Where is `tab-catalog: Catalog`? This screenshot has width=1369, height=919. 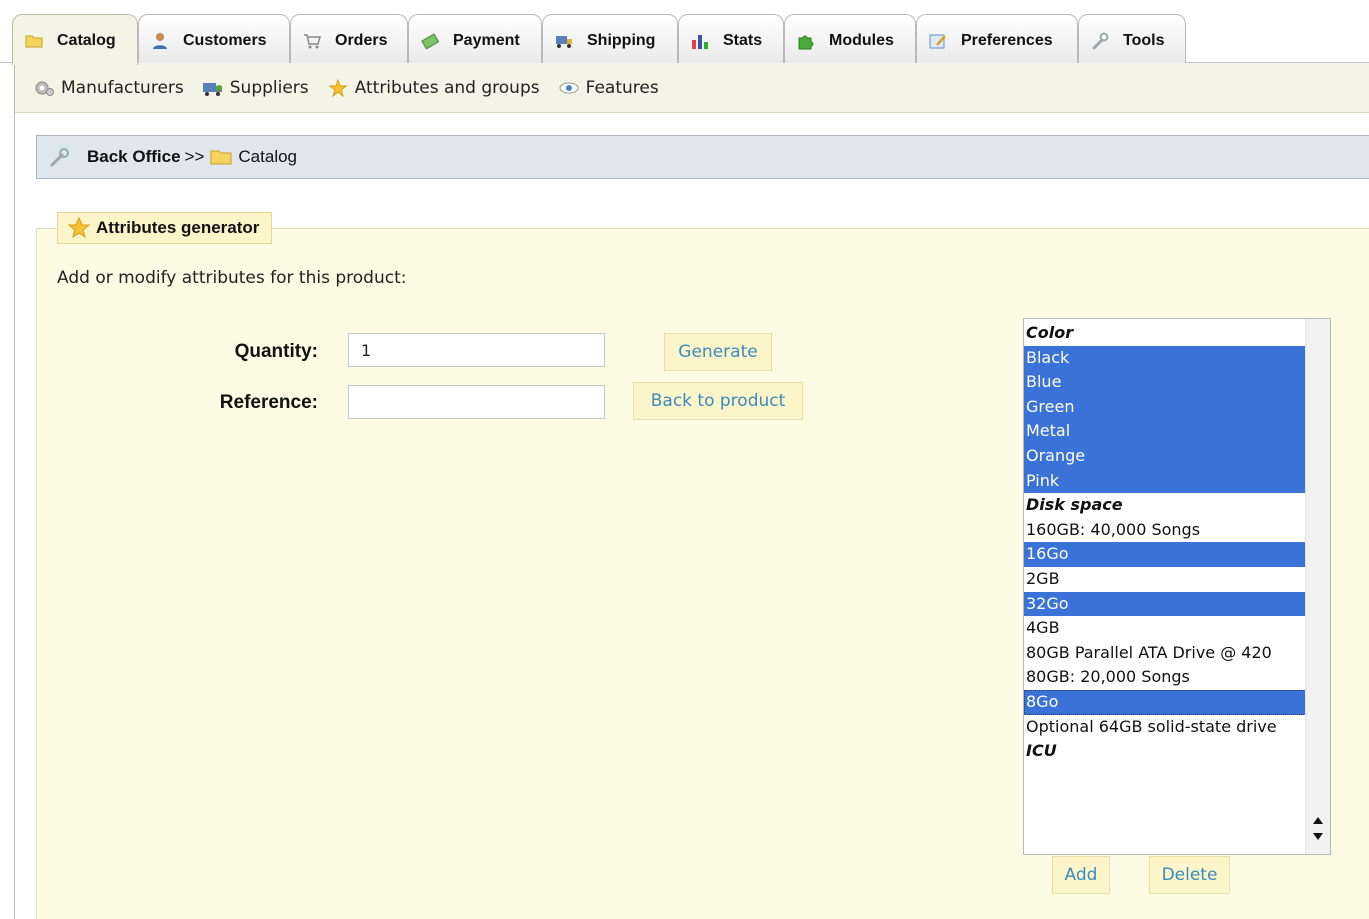
tab-catalog: Catalog is located at coordinates (75, 39).